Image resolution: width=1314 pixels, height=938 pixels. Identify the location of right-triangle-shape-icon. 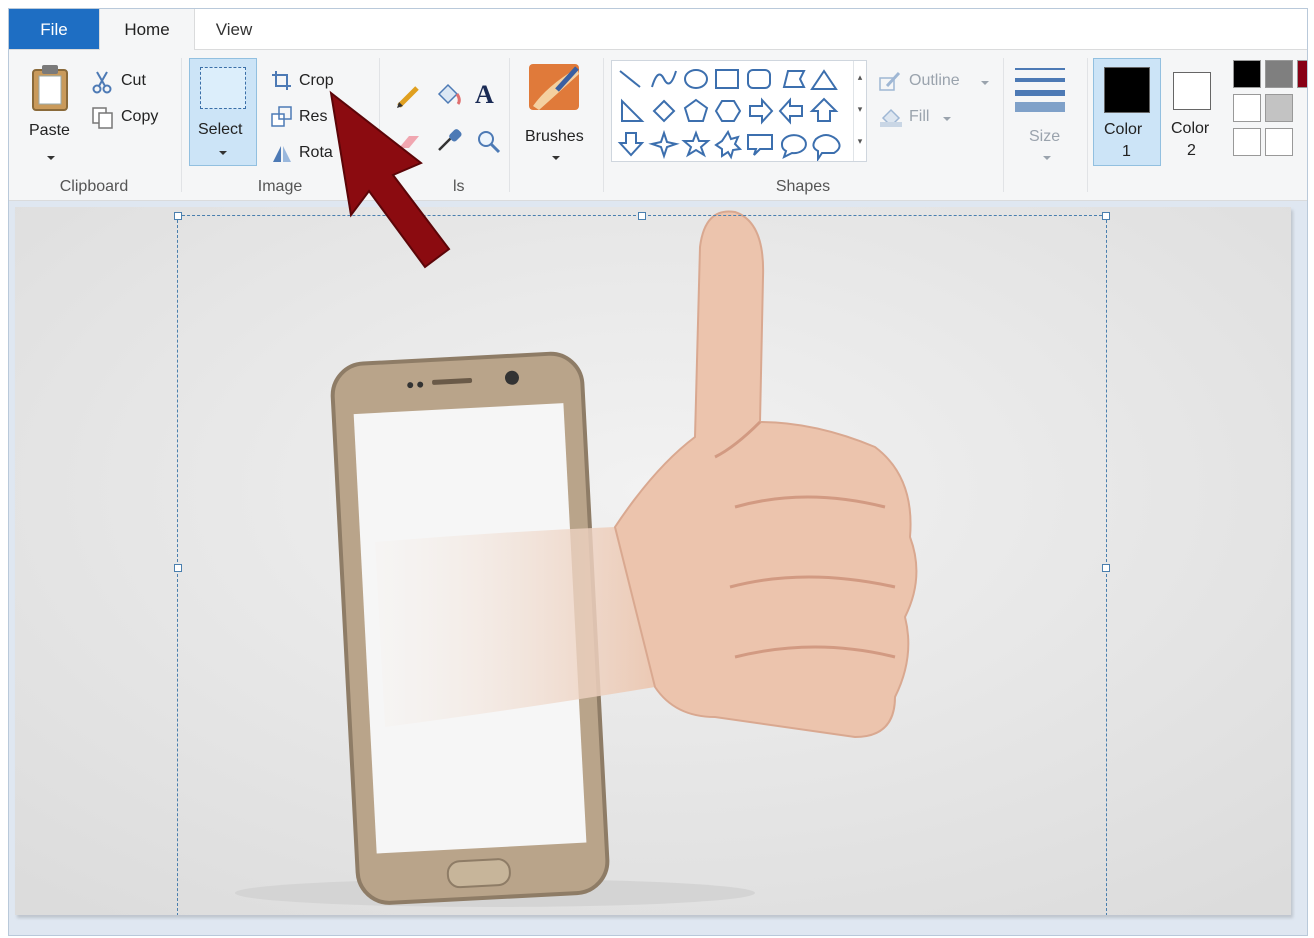
(633, 110).